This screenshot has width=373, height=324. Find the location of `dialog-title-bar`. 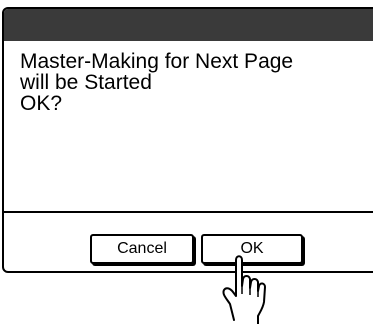

dialog-title-bar is located at coordinates (188, 25).